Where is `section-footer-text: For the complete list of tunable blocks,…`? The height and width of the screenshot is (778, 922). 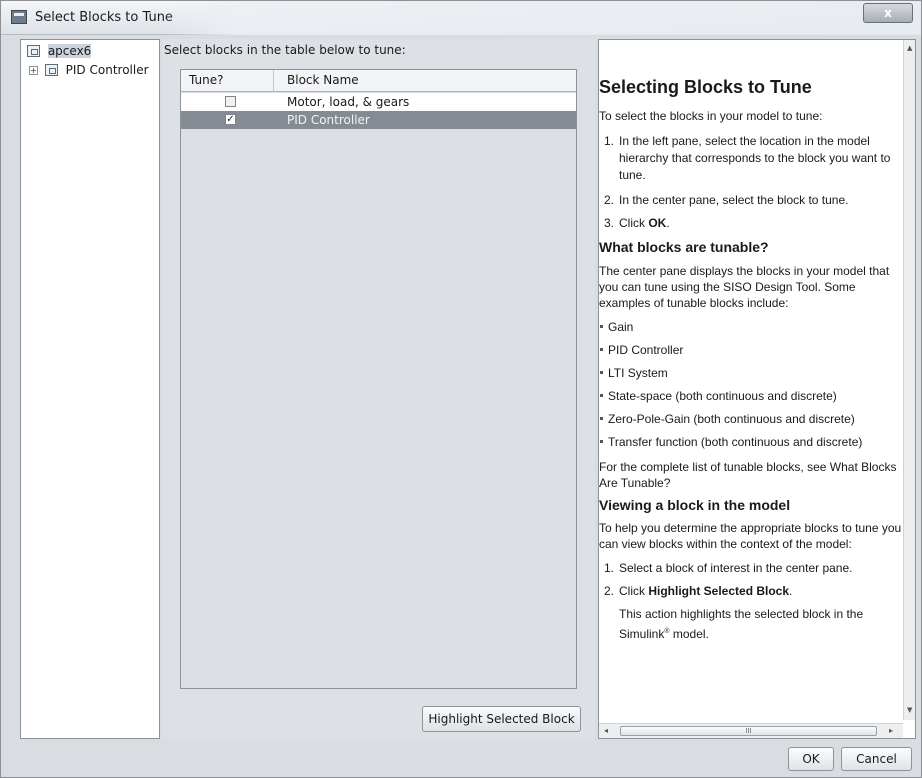
section-footer-text: For the complete list of tunable blocks,… is located at coordinates (748, 475).